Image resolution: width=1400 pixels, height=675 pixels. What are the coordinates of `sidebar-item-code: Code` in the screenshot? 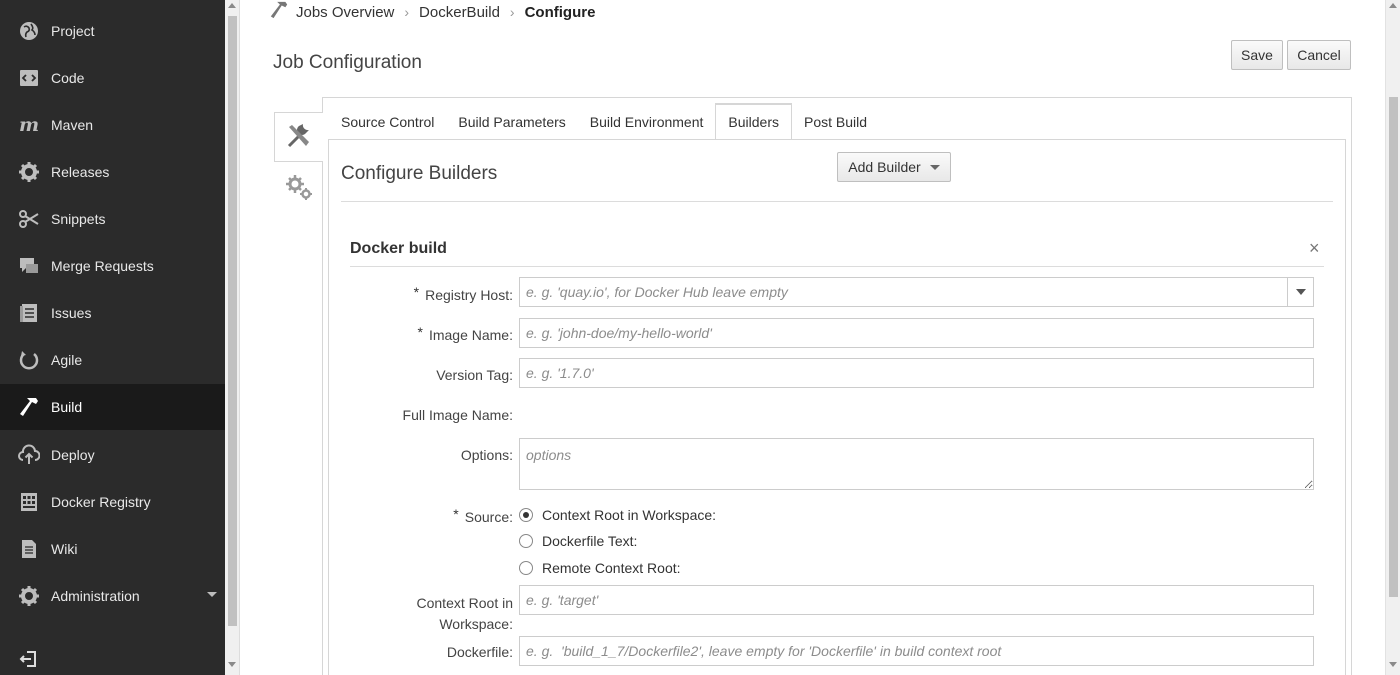 It's located at (112, 78).